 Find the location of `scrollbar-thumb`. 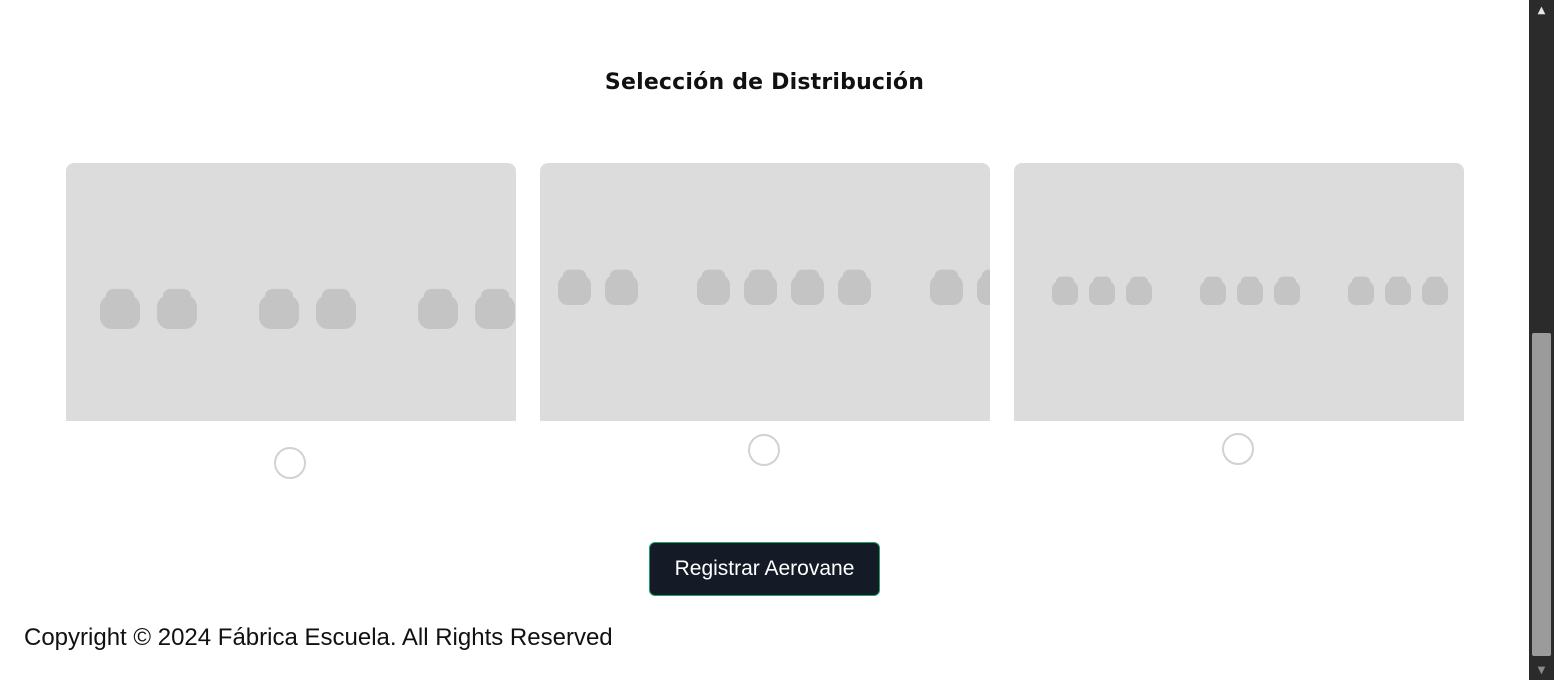

scrollbar-thumb is located at coordinates (1541, 494).